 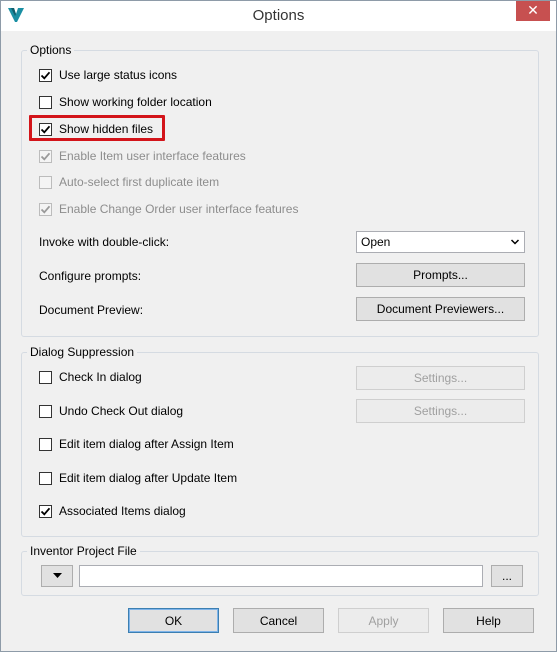 I want to click on checkbox-label: Enable Item user interface features, so click(x=152, y=156).